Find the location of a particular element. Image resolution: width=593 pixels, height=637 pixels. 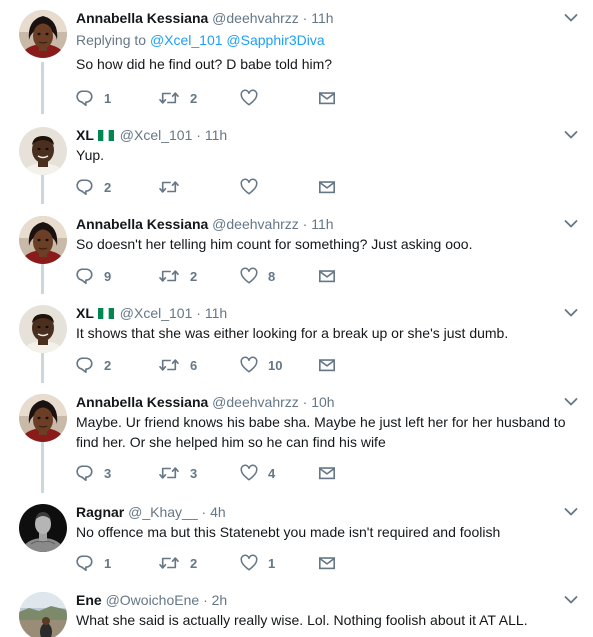

retweet-button: 3 is located at coordinates (177, 473).